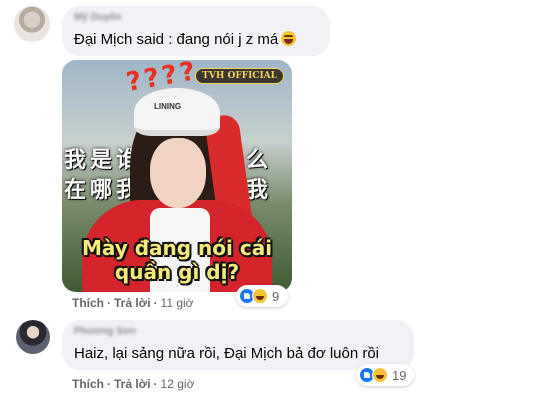  I want to click on comment-bubble: Mỹ Duyên Đại Mịch said : đang nói j z má, so click(196, 31).